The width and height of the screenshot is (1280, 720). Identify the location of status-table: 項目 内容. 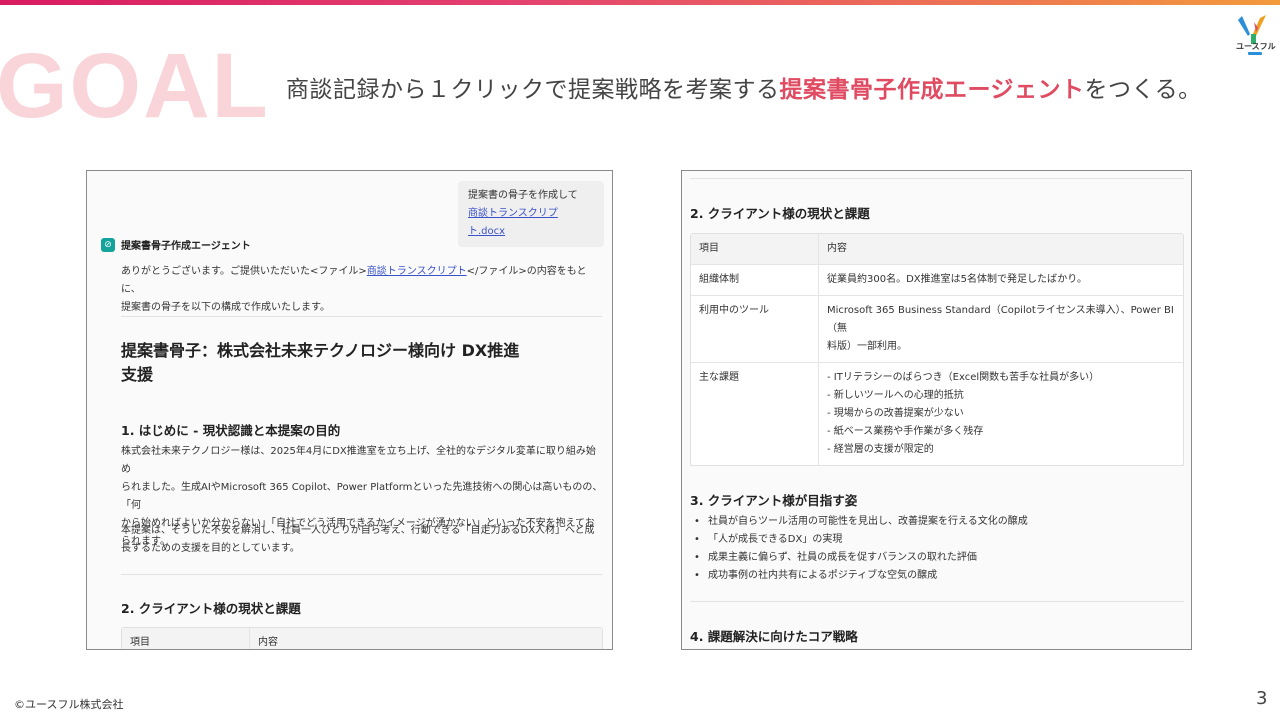
(362, 638).